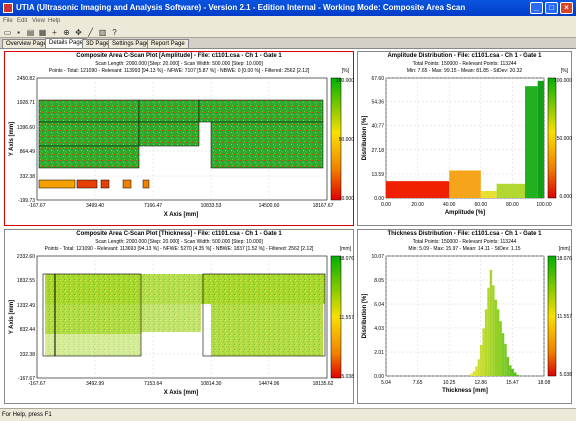  Describe the element at coordinates (465, 213) in the screenshot. I see `x-axis-label: Amplitude [%]` at that location.